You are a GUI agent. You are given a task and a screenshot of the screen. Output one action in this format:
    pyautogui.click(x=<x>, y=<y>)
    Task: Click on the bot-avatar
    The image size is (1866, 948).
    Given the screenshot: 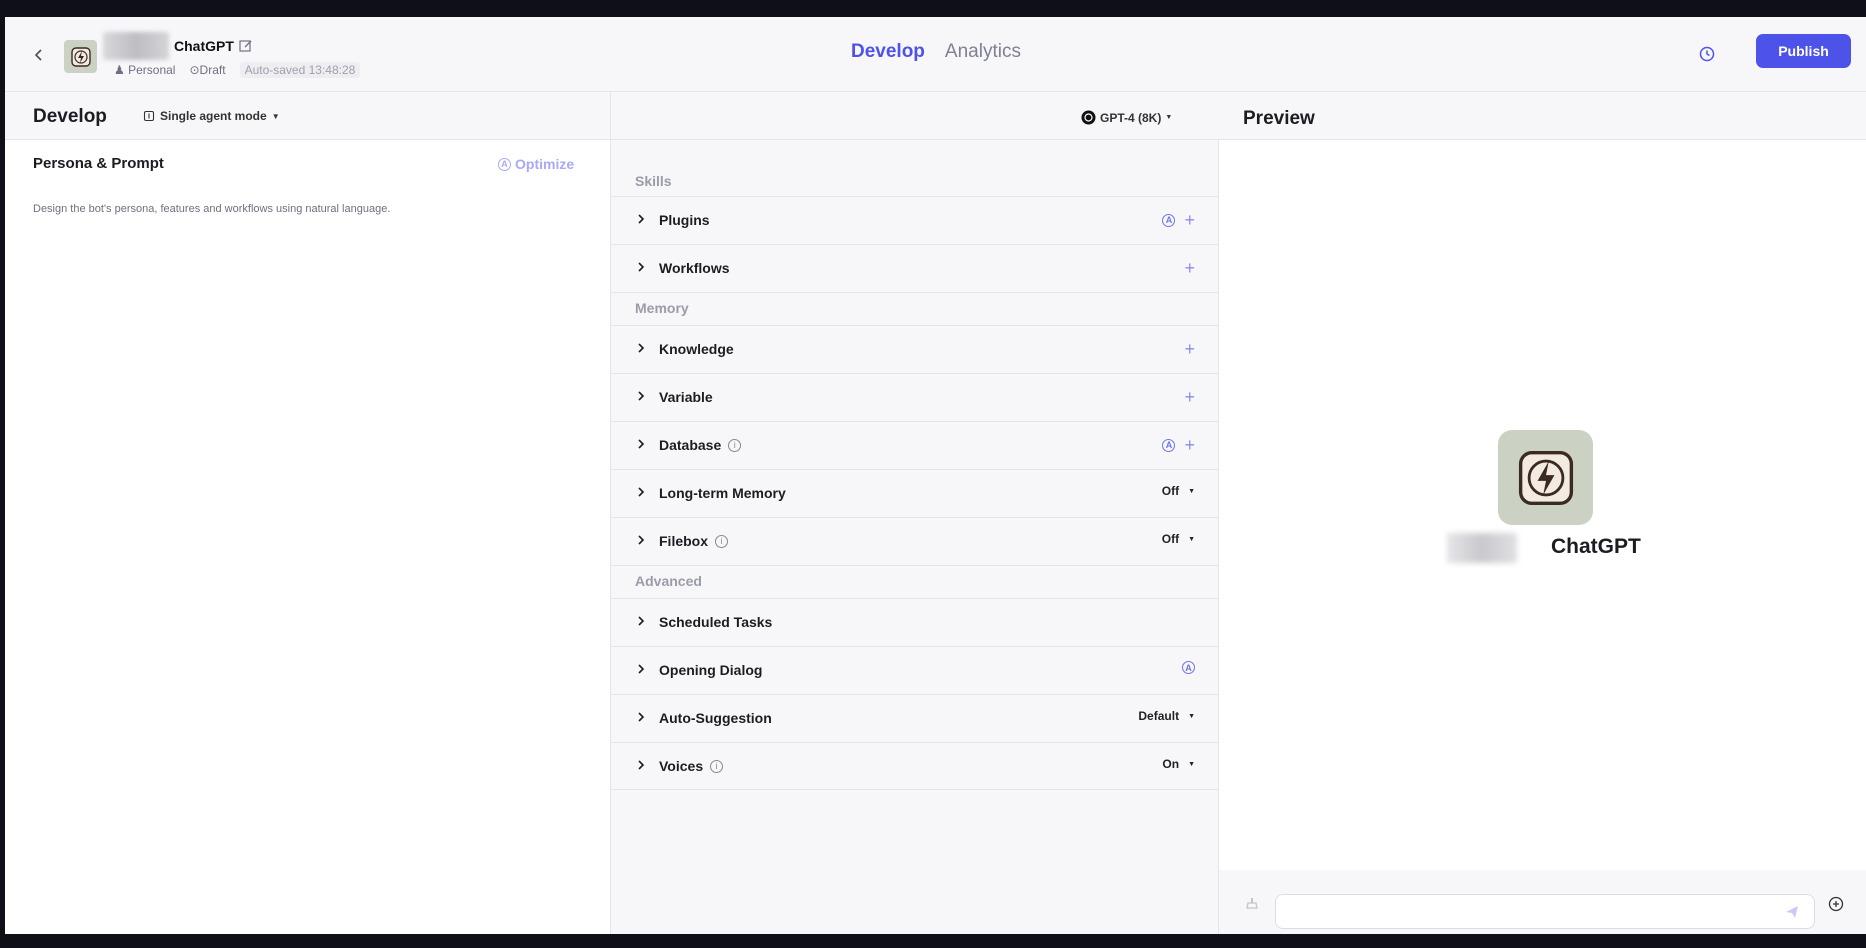 What is the action you would take?
    pyautogui.click(x=80, y=56)
    